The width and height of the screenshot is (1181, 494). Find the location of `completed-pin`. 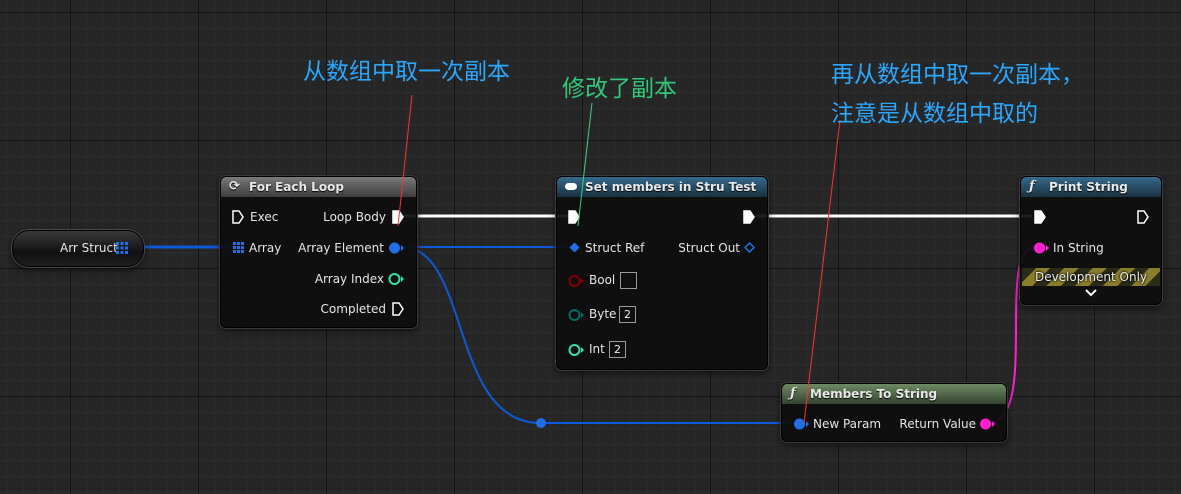

completed-pin is located at coordinates (398, 309).